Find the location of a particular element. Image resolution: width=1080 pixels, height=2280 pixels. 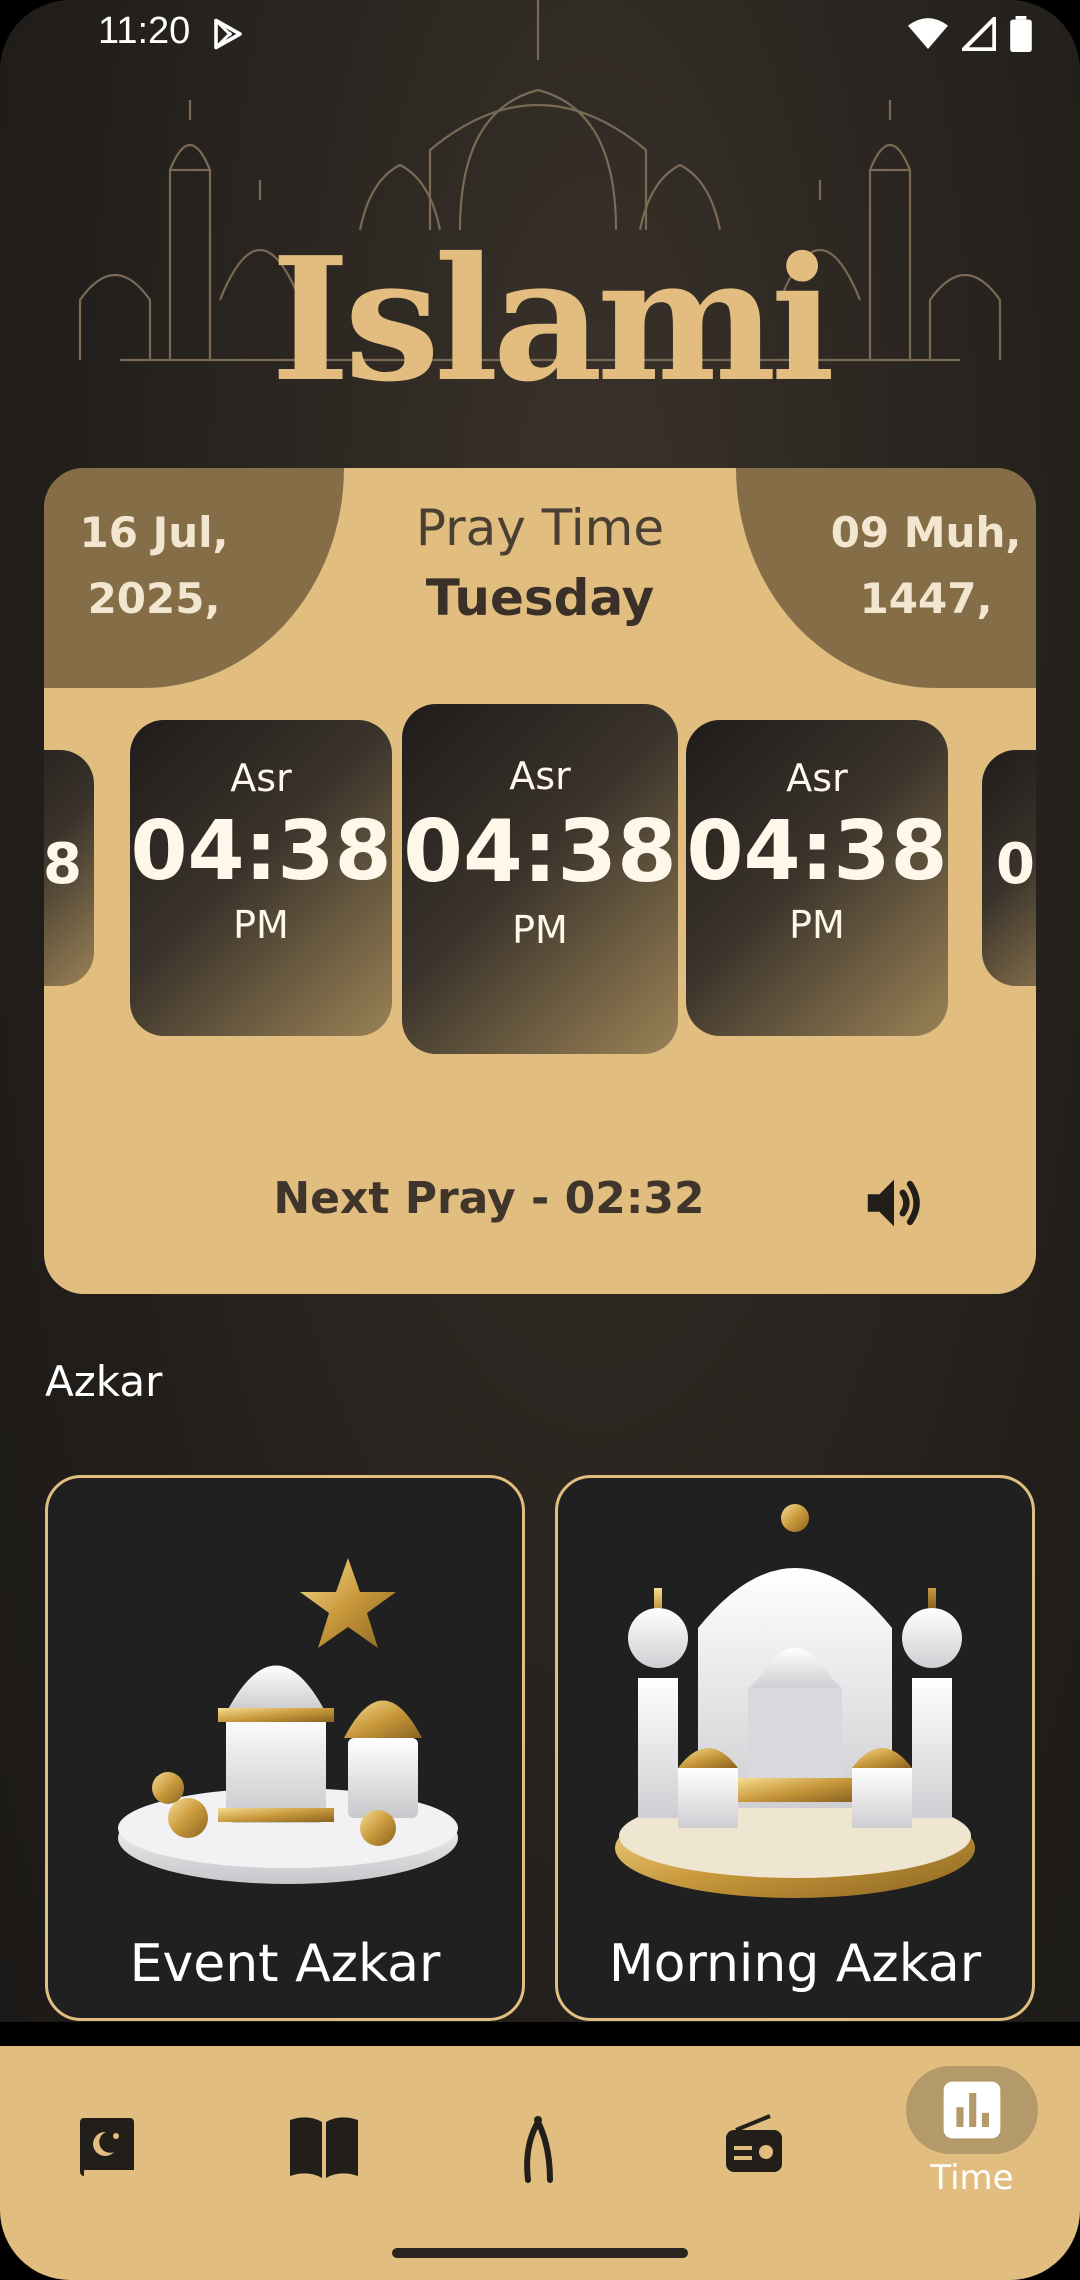

crescent-lantern-illustration is located at coordinates (275, 1701).